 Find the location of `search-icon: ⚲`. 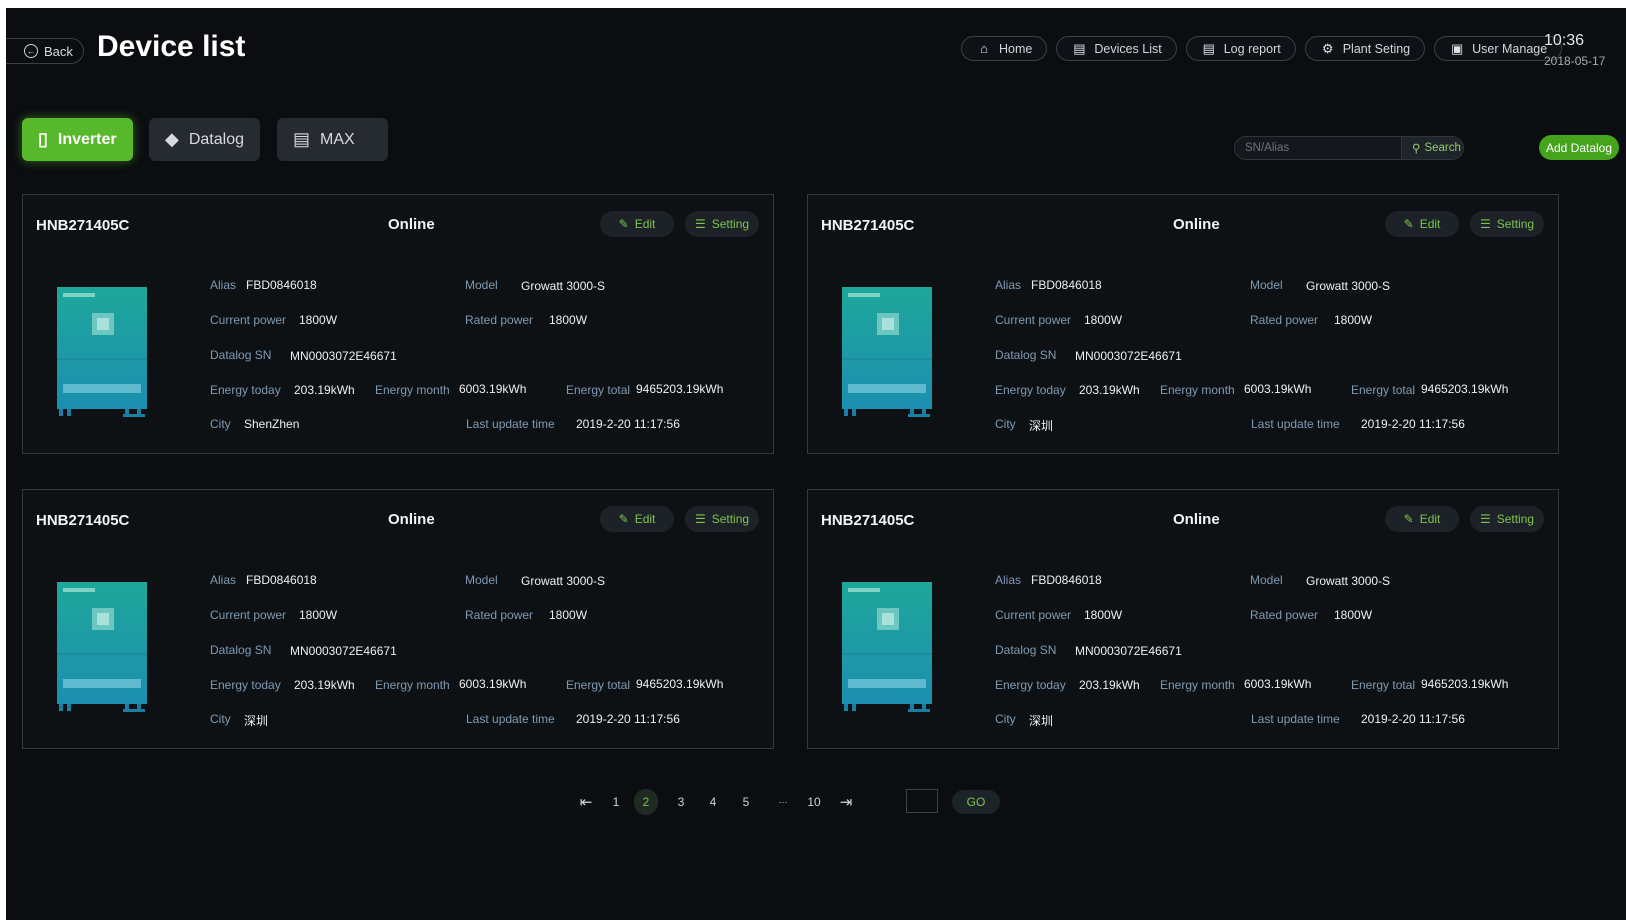

search-icon: ⚲ is located at coordinates (1416, 149).